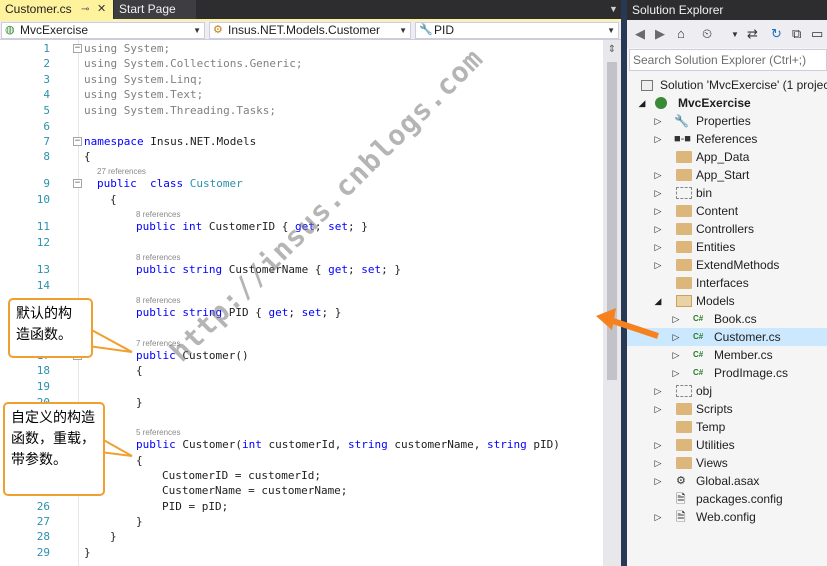 The width and height of the screenshot is (827, 566). What do you see at coordinates (727, 85) in the screenshot?
I see `tree-item-solution: Solution 'MvcExercise' (1 project)` at bounding box center [727, 85].